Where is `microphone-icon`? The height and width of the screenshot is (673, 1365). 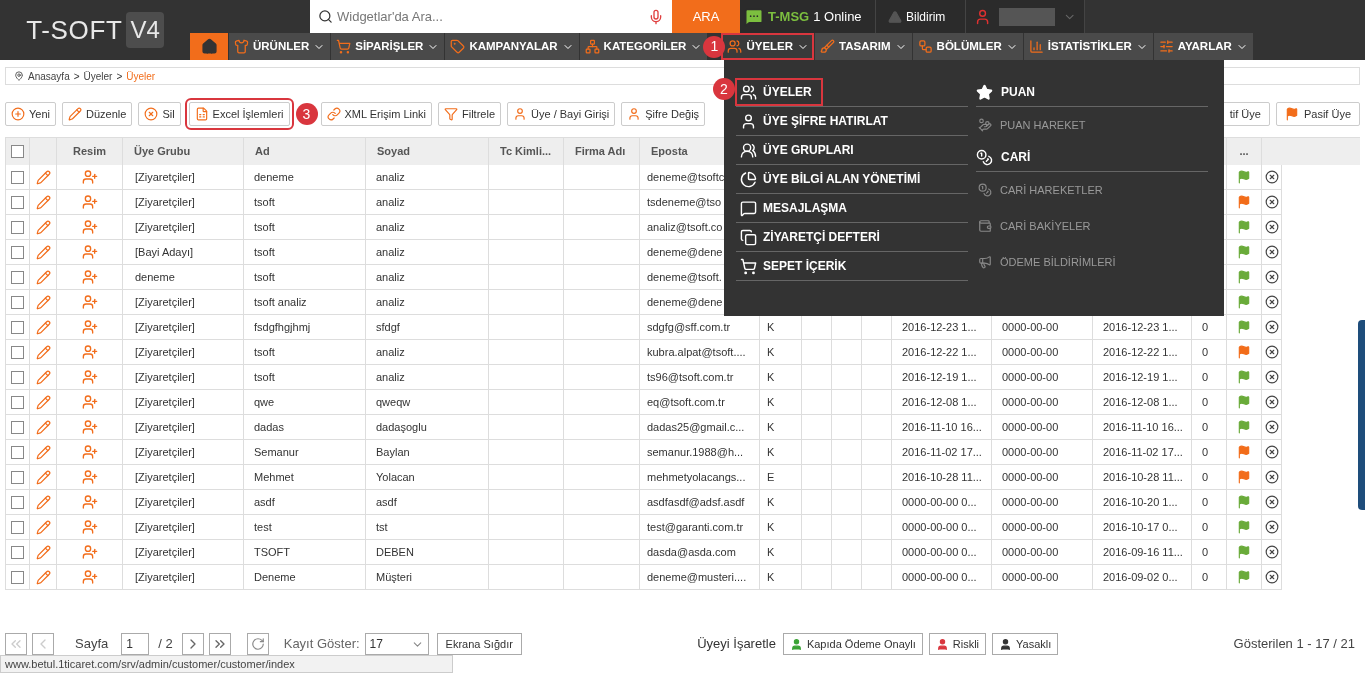
microphone-icon is located at coordinates (656, 16).